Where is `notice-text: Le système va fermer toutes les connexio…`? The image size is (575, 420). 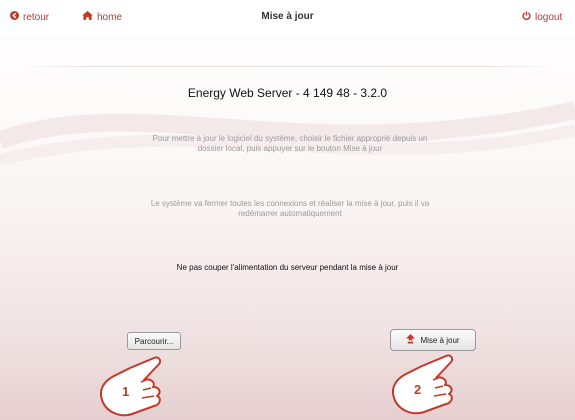
notice-text: Le système va fermer toutes les connexio… is located at coordinates (290, 209).